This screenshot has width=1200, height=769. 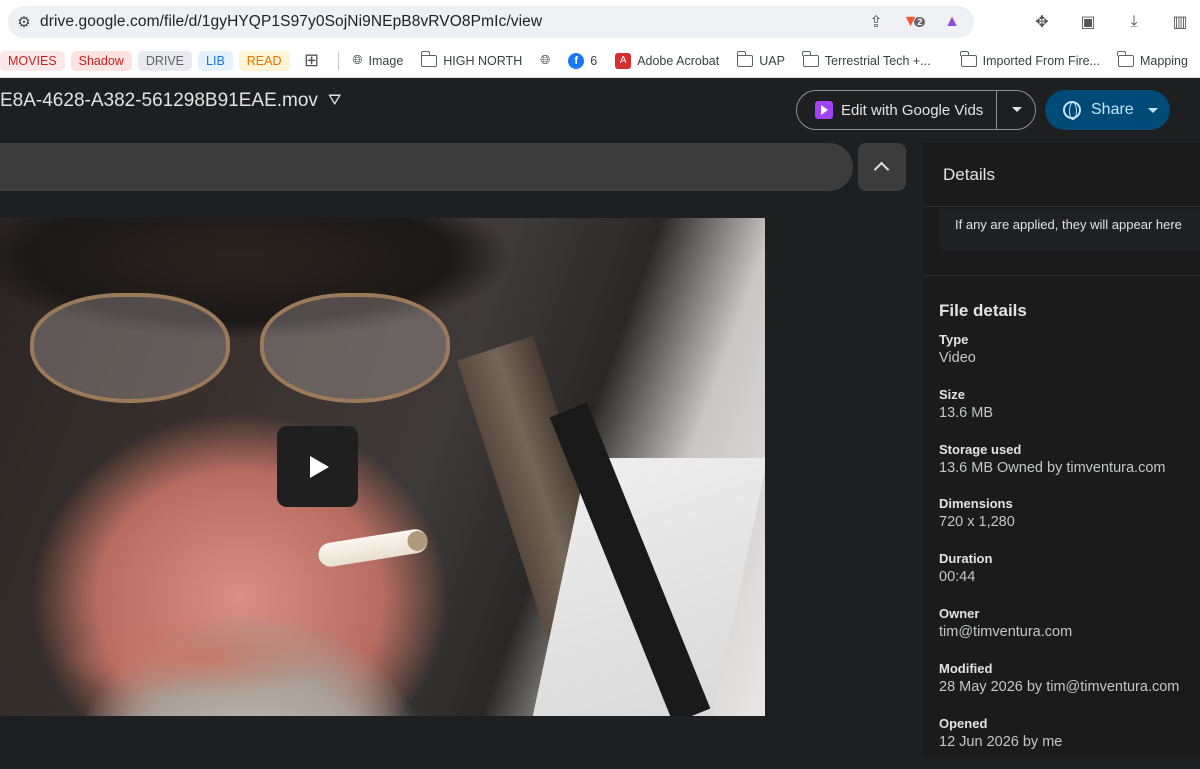 I want to click on globe-icon, so click(x=1072, y=110).